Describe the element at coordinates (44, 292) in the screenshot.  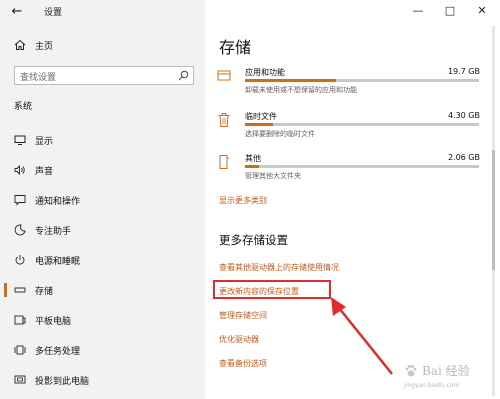
I see `sidebar-item-label: 存储` at that location.